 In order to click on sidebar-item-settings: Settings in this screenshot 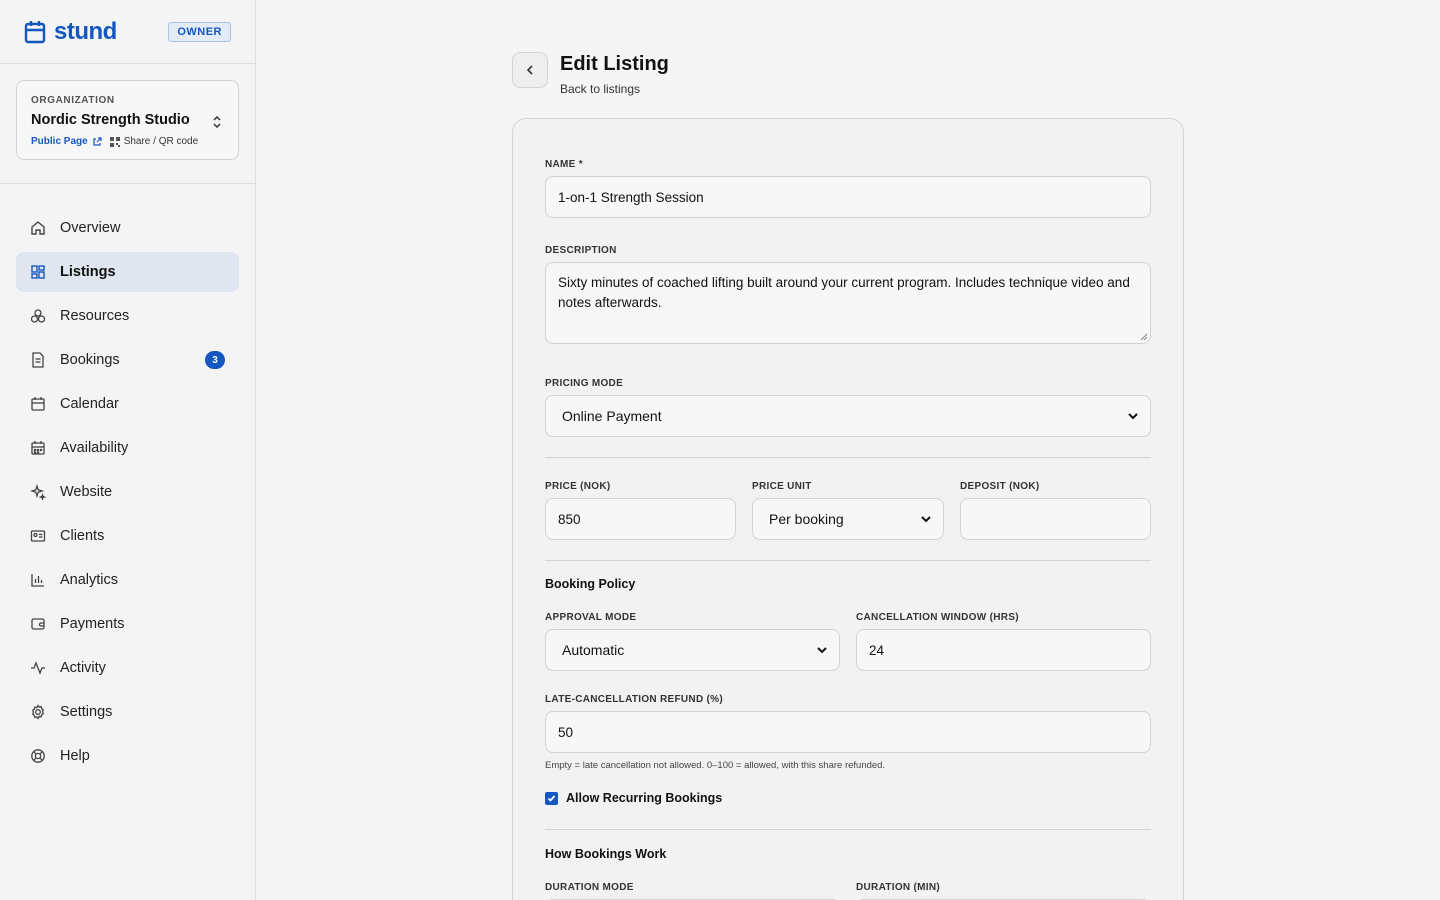, I will do `click(127, 712)`.